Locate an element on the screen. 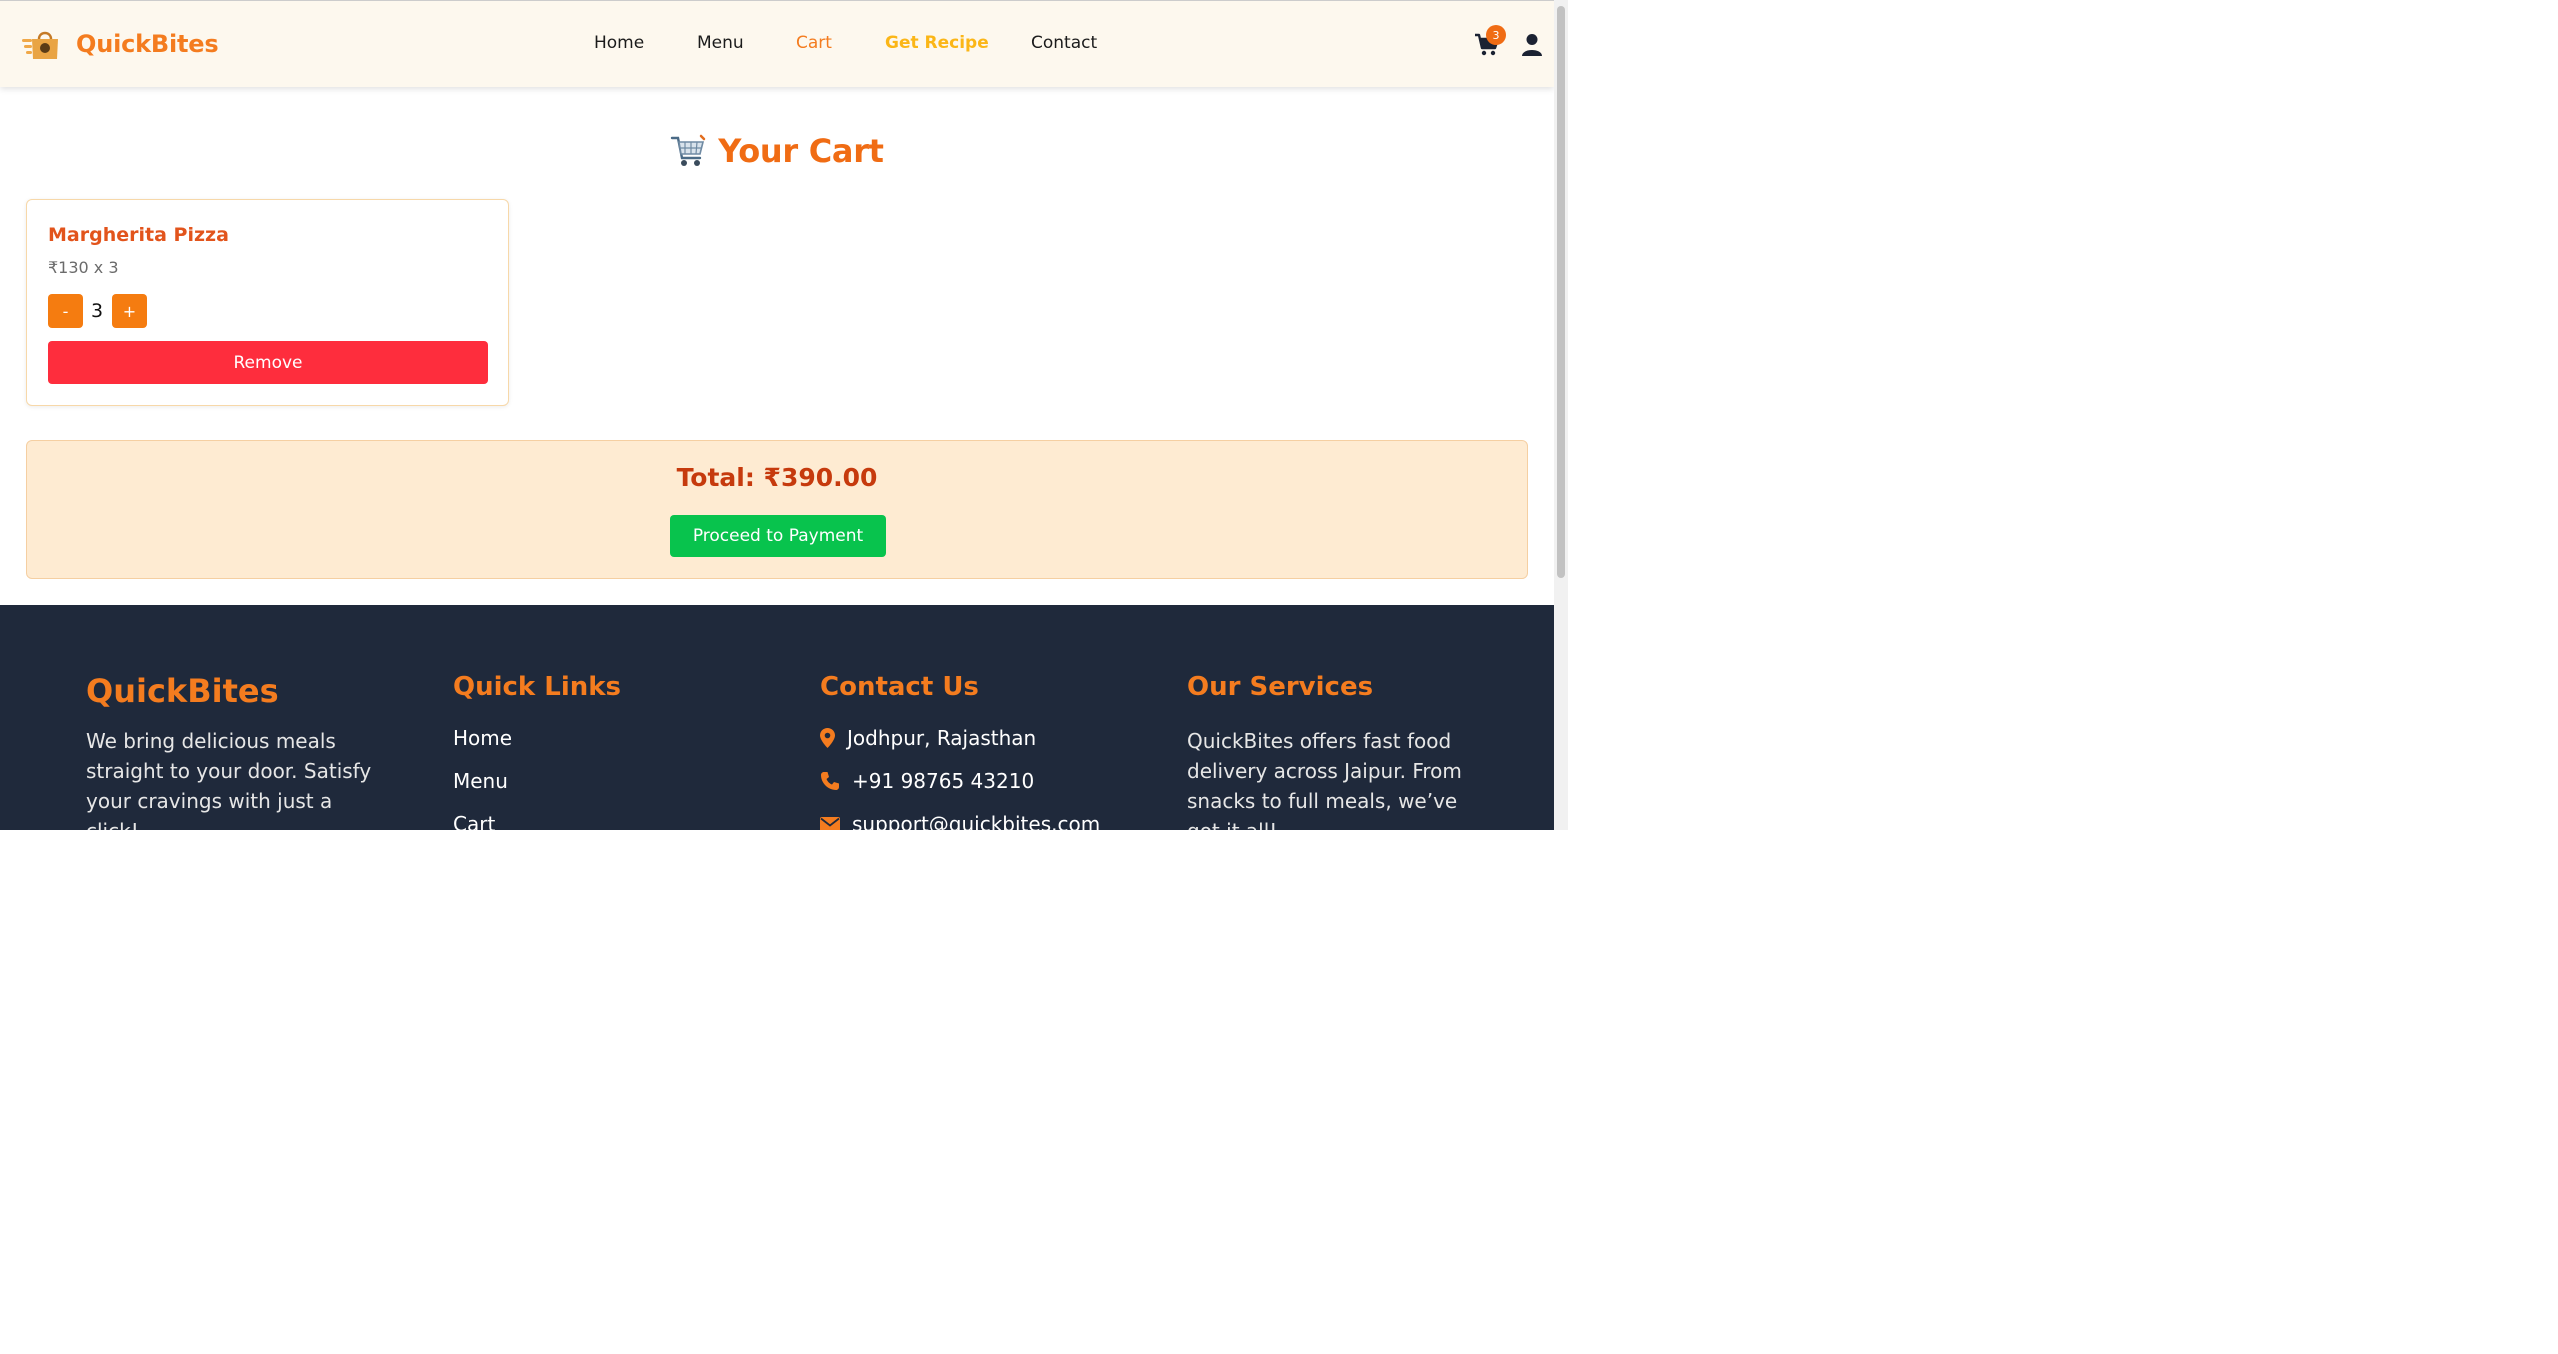 The width and height of the screenshot is (2558, 1354). footer-services-line: QuickBites offers fast food is located at coordinates (1319, 741).